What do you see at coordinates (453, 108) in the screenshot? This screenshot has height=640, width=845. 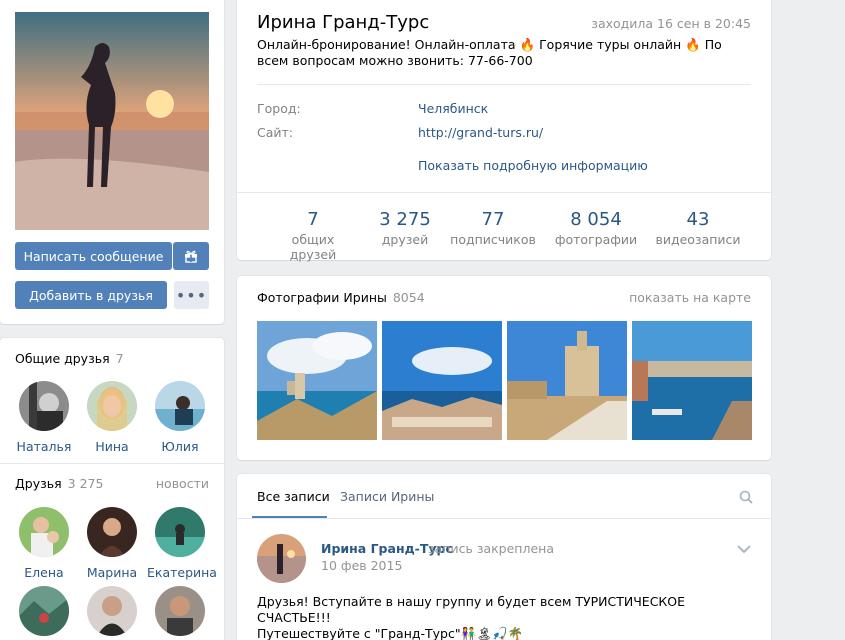 I see `city-link: Челябинск` at bounding box center [453, 108].